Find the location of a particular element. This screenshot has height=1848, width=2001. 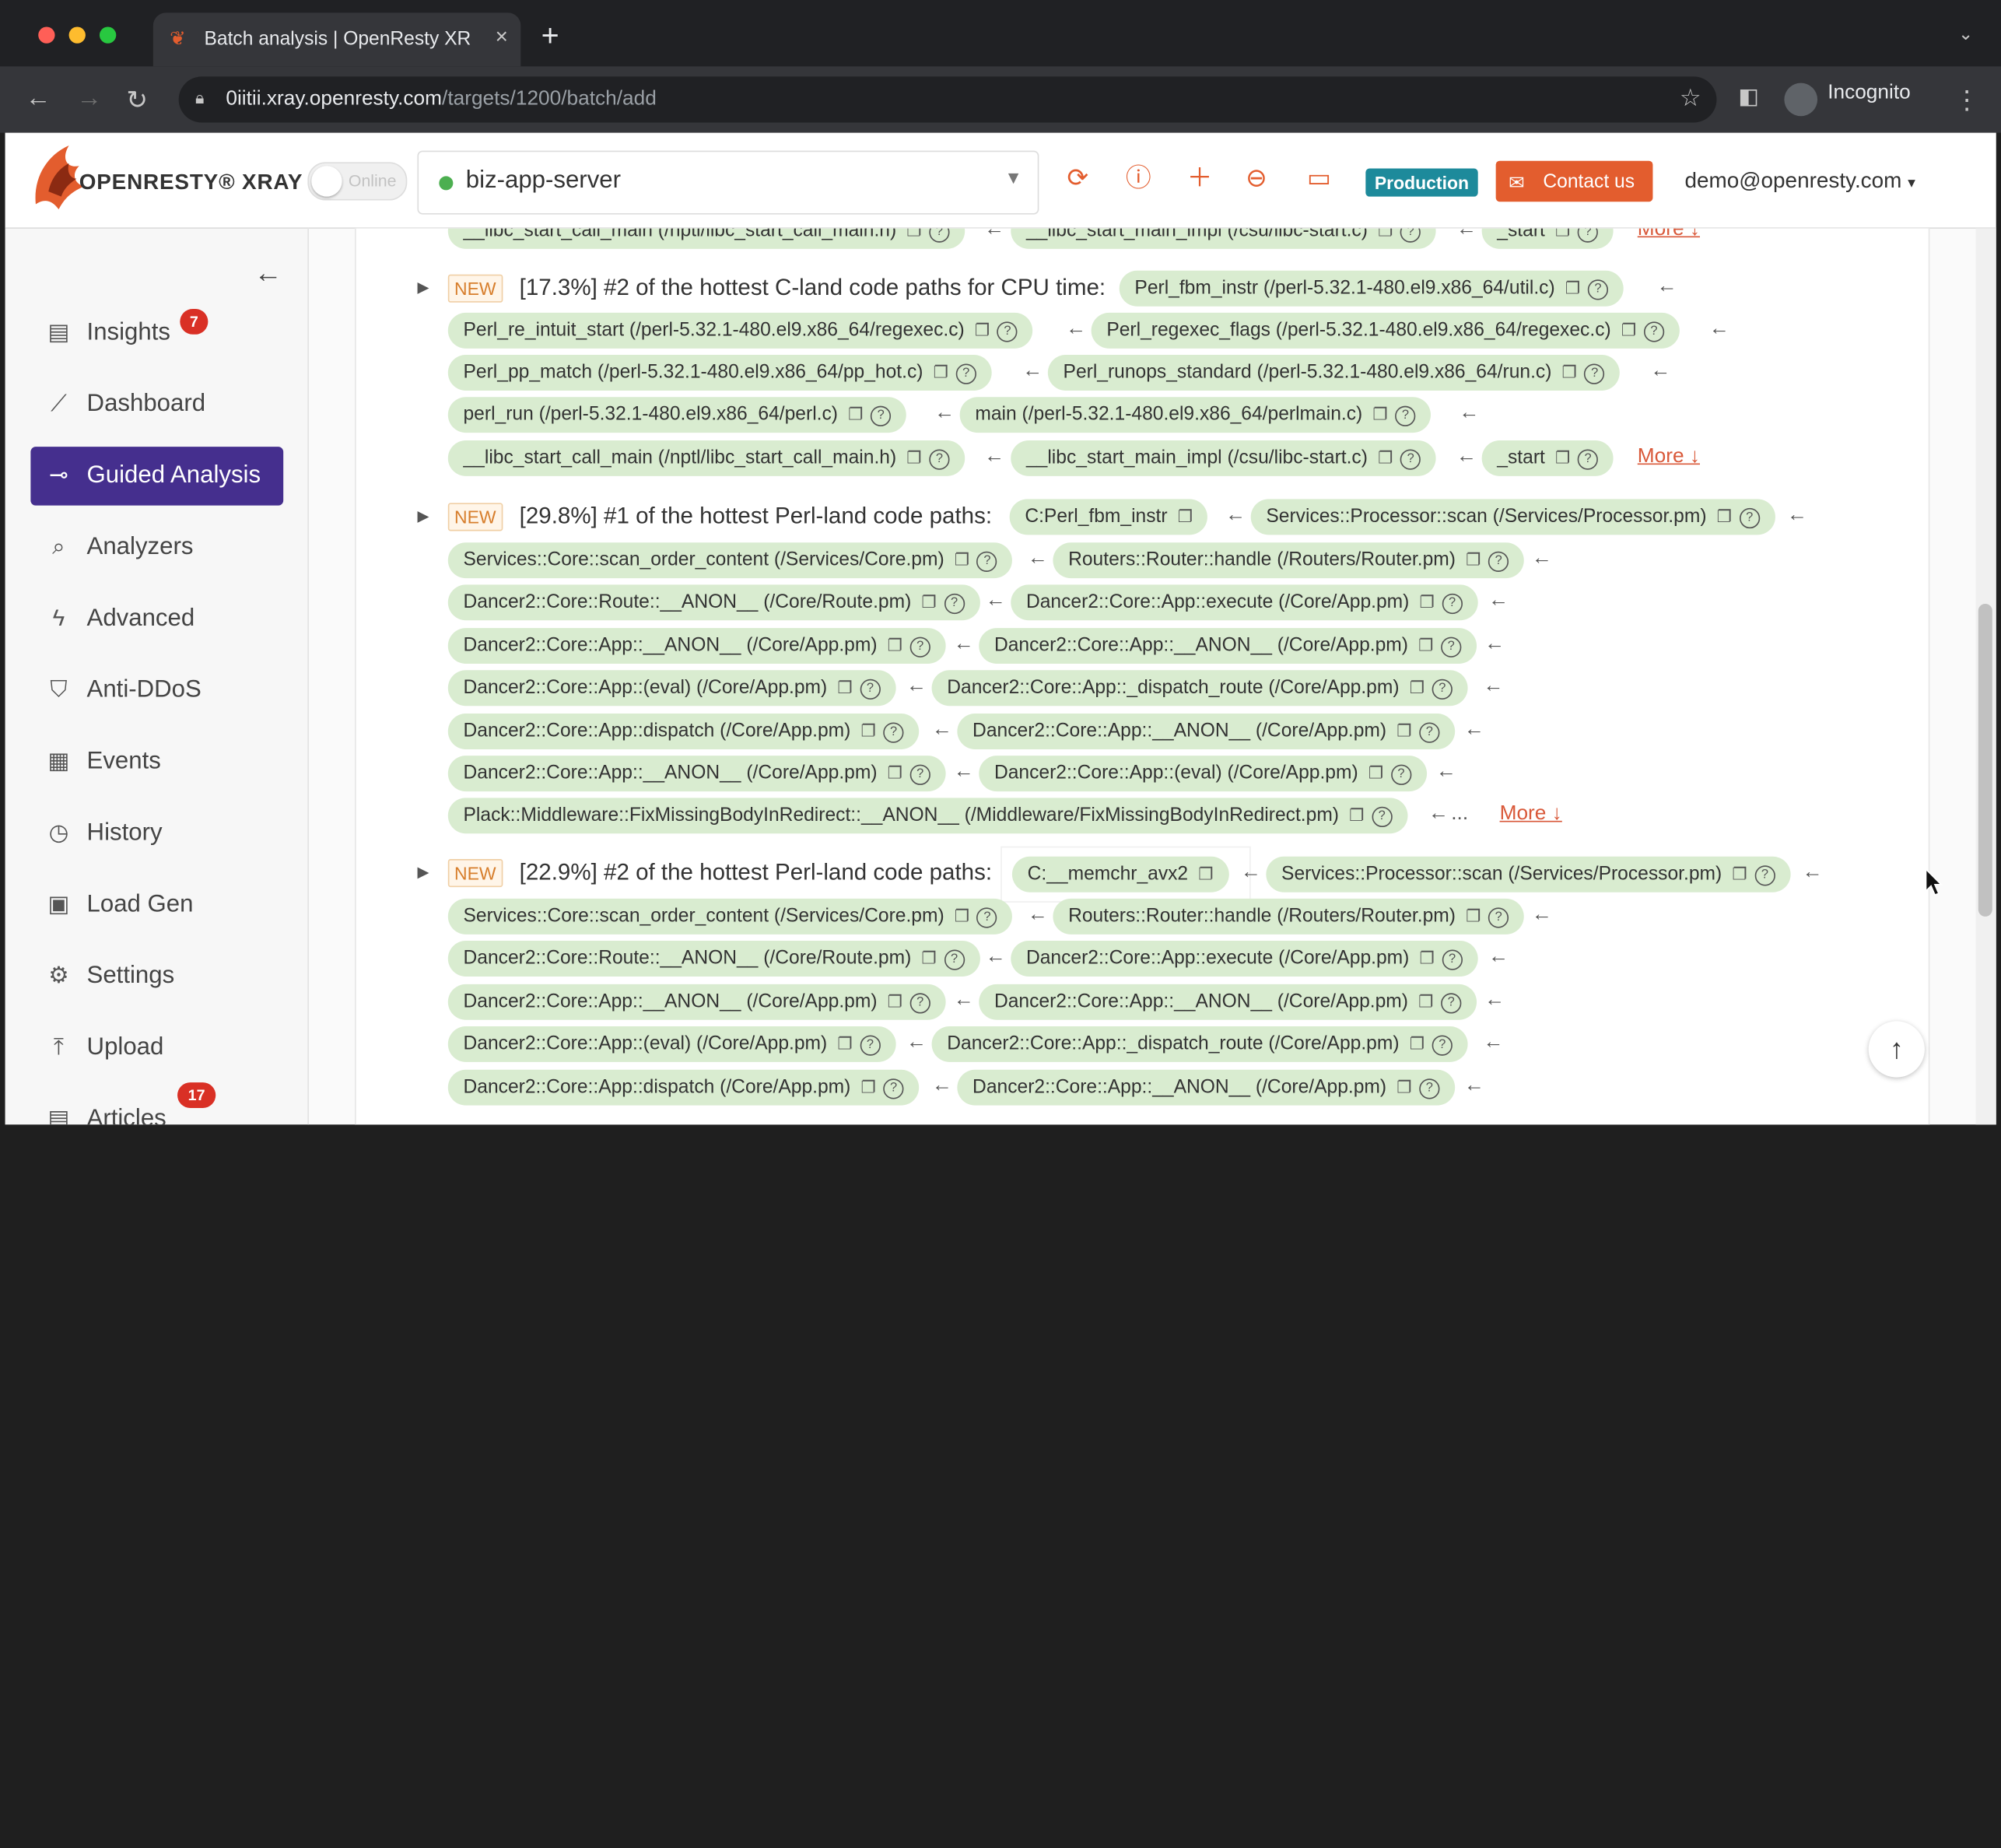

online-toggle: Online is located at coordinates (357, 181).